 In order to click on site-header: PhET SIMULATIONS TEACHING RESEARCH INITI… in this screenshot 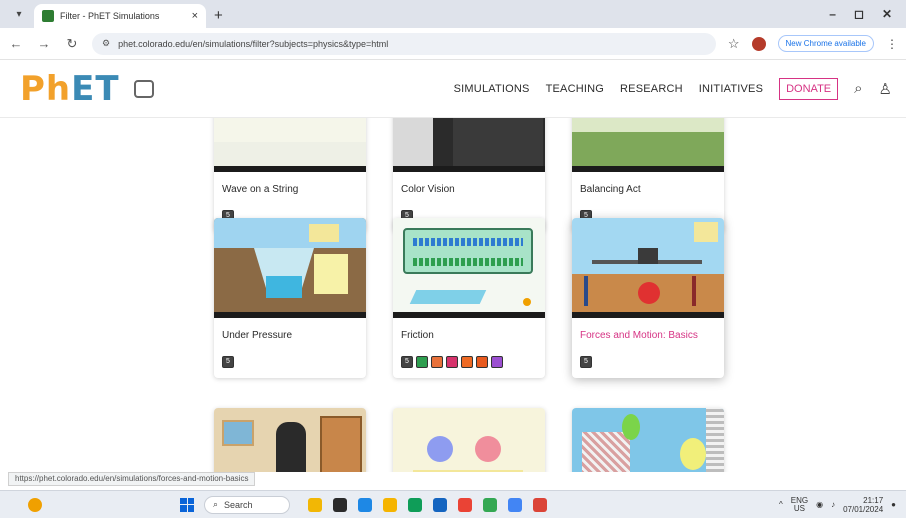, I will do `click(453, 89)`.